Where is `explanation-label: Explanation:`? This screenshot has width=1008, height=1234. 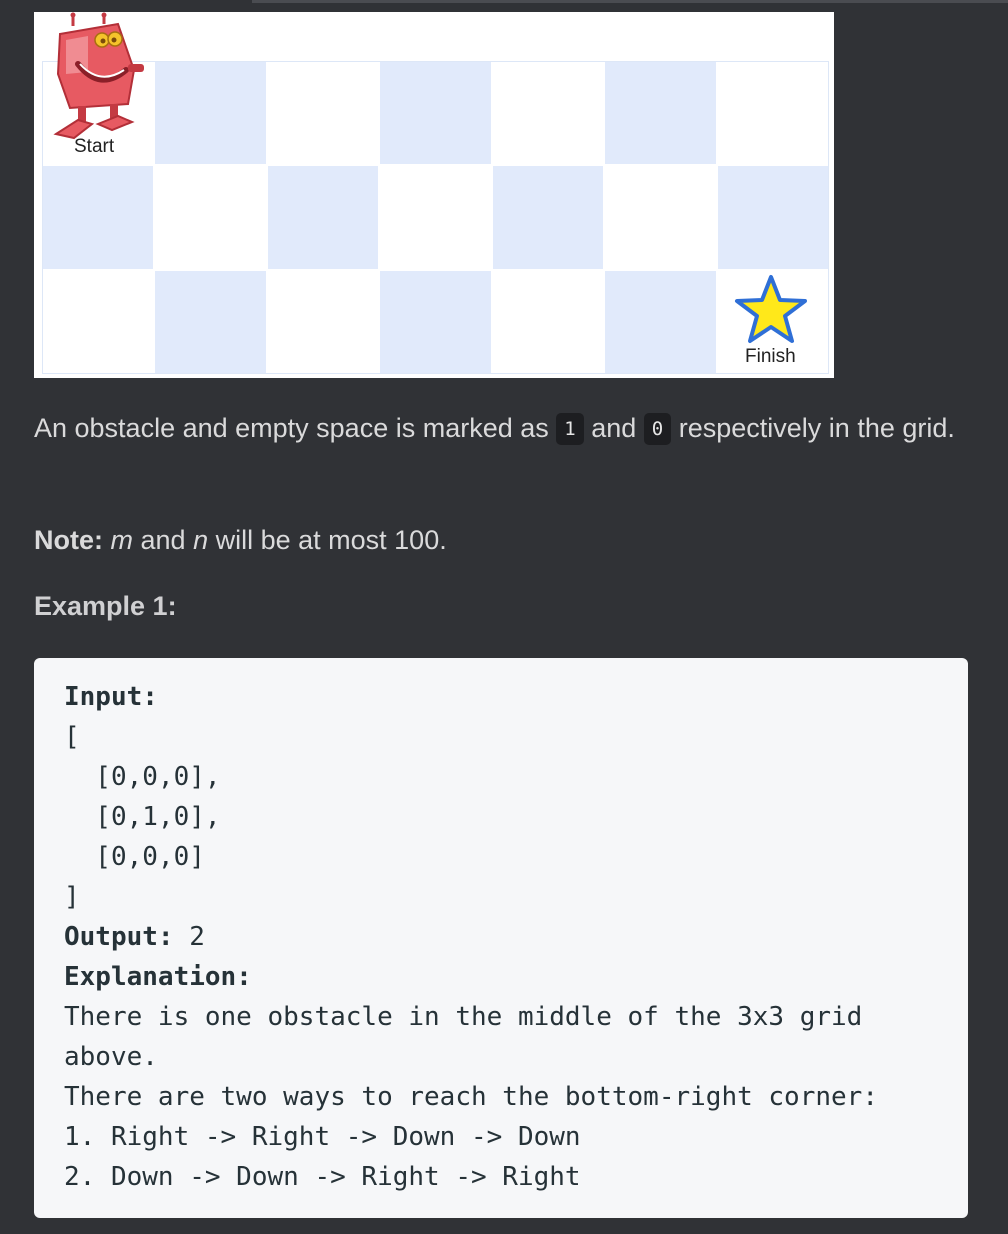
explanation-label: Explanation: is located at coordinates (158, 977).